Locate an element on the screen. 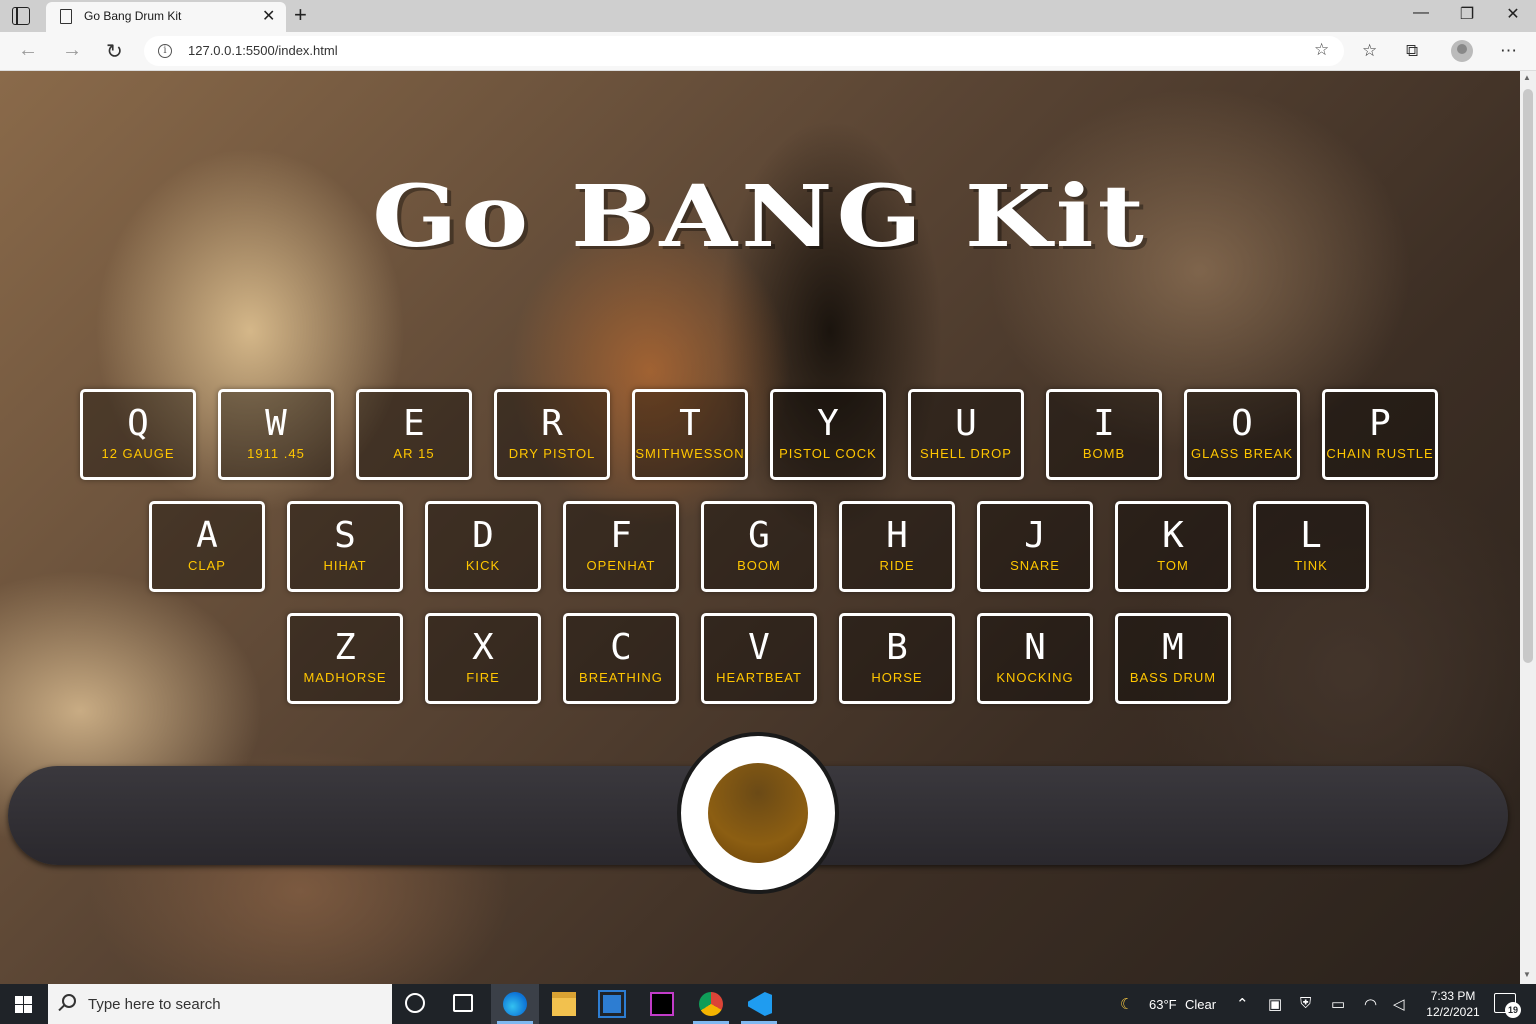 This screenshot has height=1024, width=1536. url-field: i 127.0.0.1:5500/index.html ☆ is located at coordinates (744, 51).